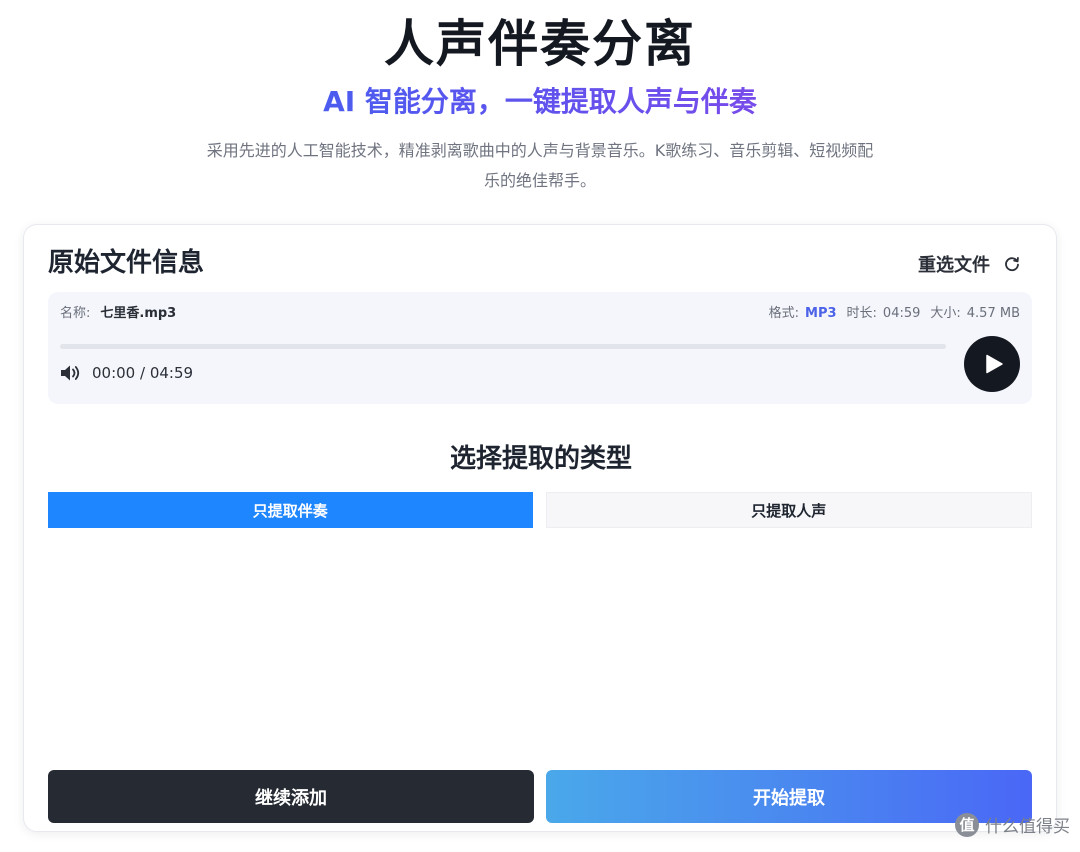 The image size is (1080, 852). What do you see at coordinates (126, 263) in the screenshot?
I see `file-info-title: 原始文件信息` at bounding box center [126, 263].